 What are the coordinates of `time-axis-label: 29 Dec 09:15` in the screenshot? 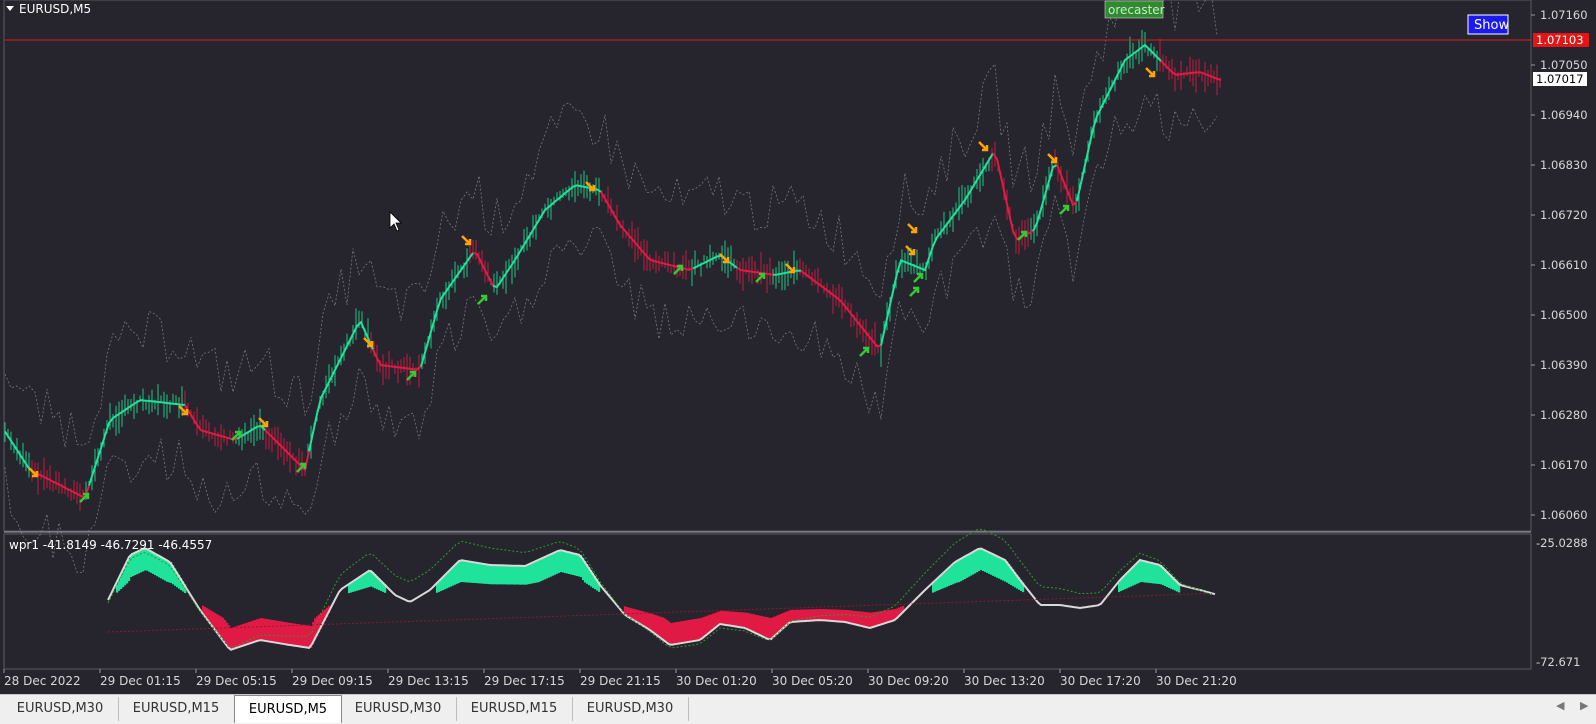 It's located at (332, 681).